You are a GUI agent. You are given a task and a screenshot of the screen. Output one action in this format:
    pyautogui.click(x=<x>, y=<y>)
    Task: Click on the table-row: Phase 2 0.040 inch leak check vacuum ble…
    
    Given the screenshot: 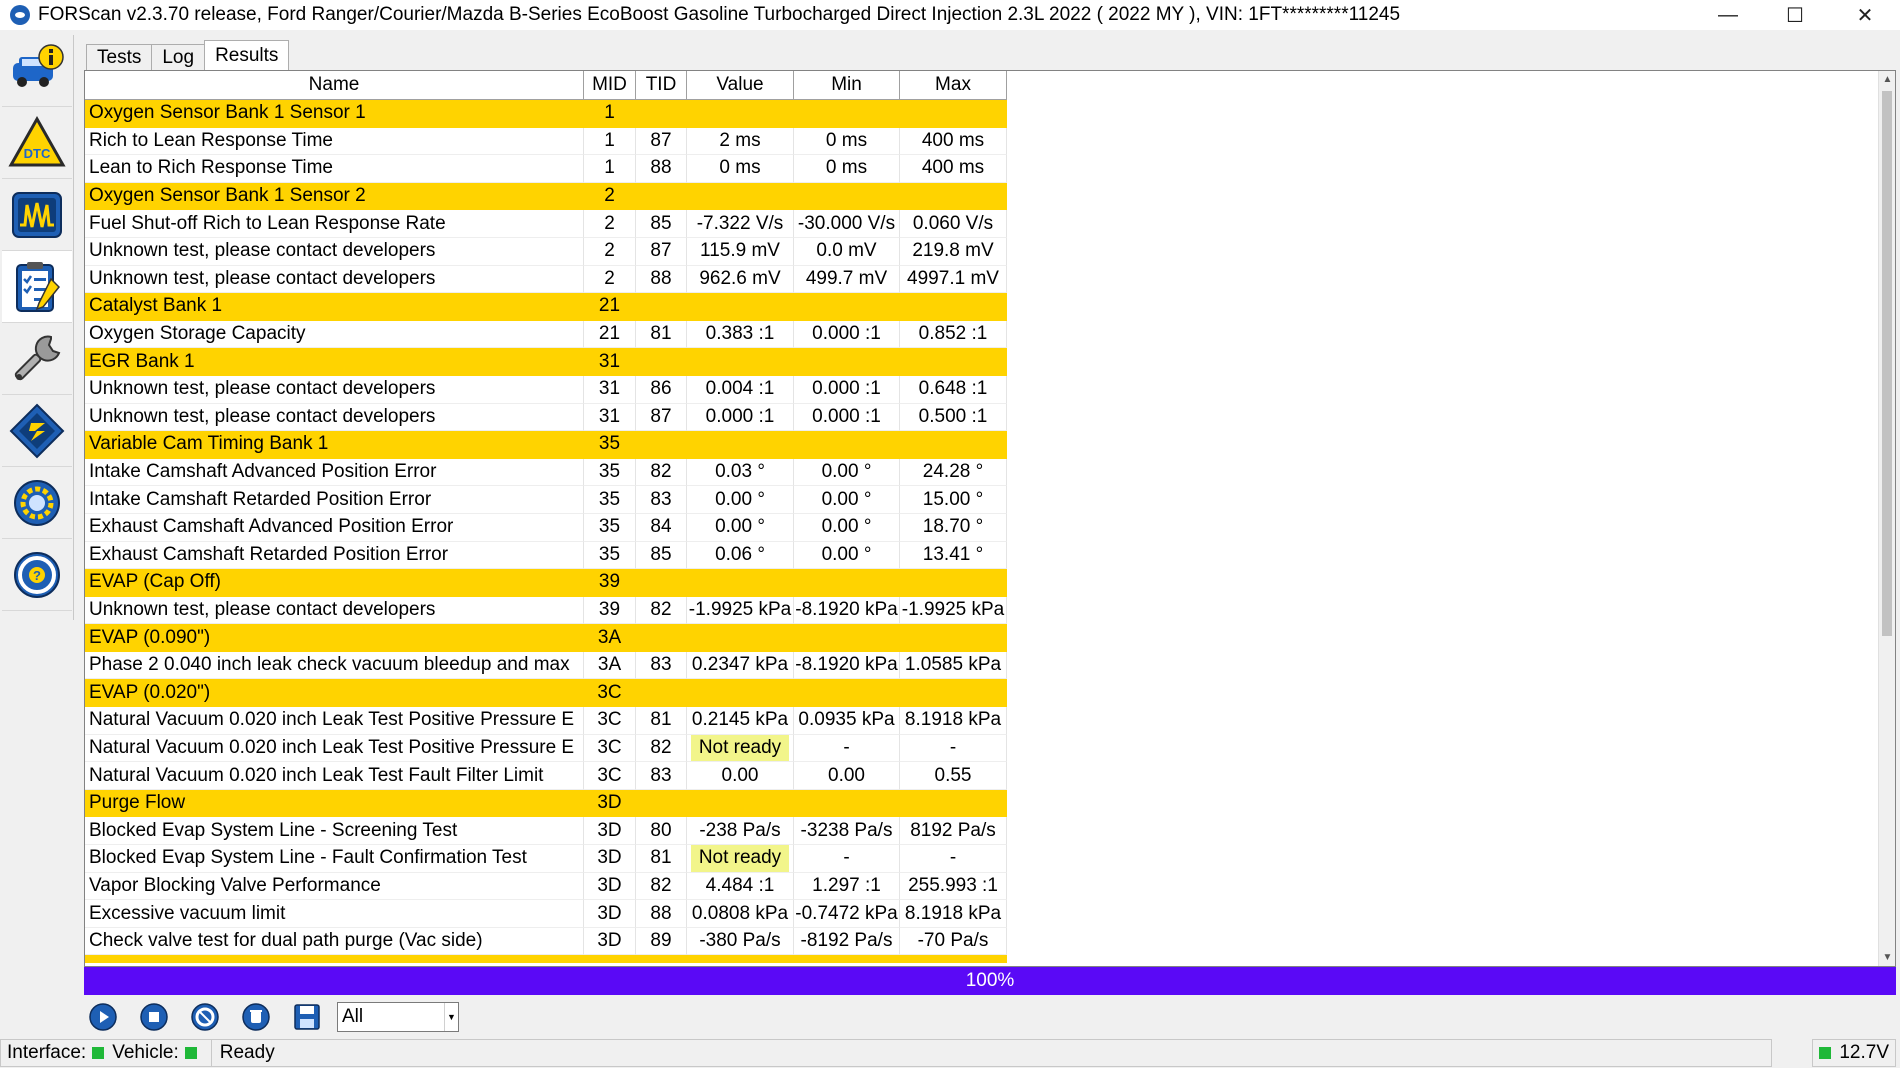 What is the action you would take?
    pyautogui.click(x=546, y=665)
    